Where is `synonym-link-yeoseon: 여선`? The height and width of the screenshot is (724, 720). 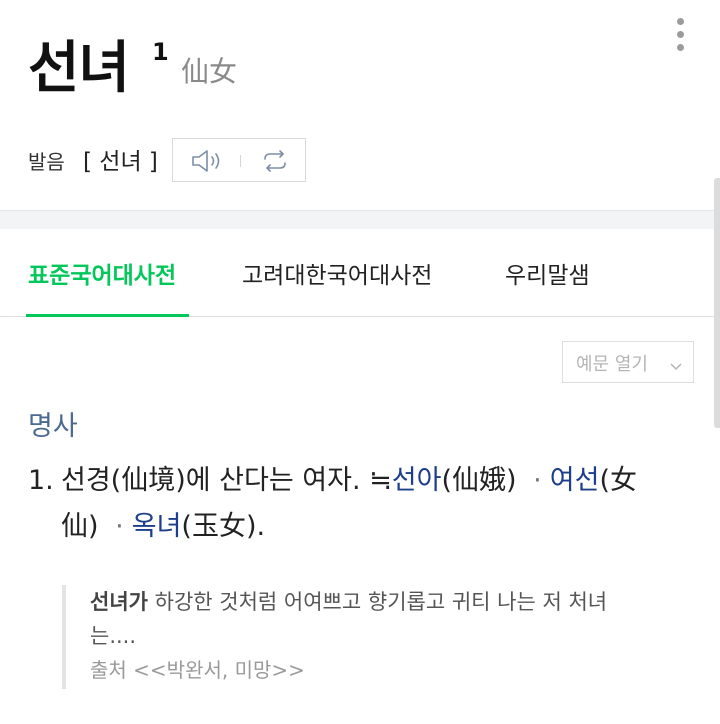 synonym-link-yeoseon: 여선 is located at coordinates (575, 480).